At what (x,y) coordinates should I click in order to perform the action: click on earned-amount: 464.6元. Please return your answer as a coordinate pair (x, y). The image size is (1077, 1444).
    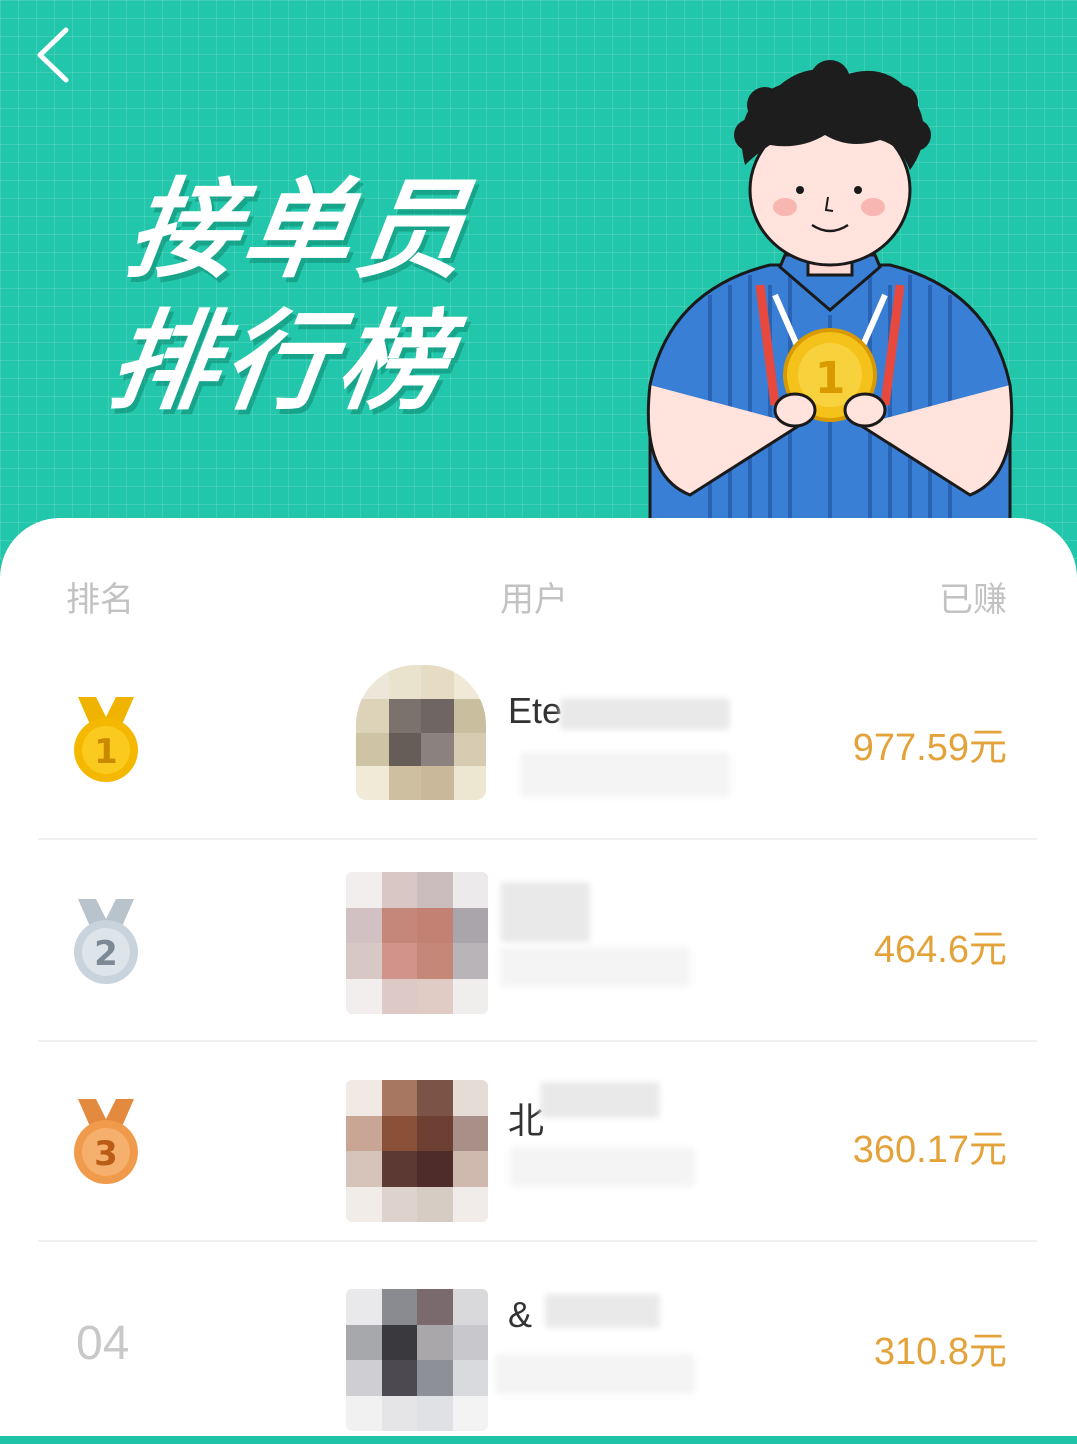
    Looking at the image, I should click on (940, 950).